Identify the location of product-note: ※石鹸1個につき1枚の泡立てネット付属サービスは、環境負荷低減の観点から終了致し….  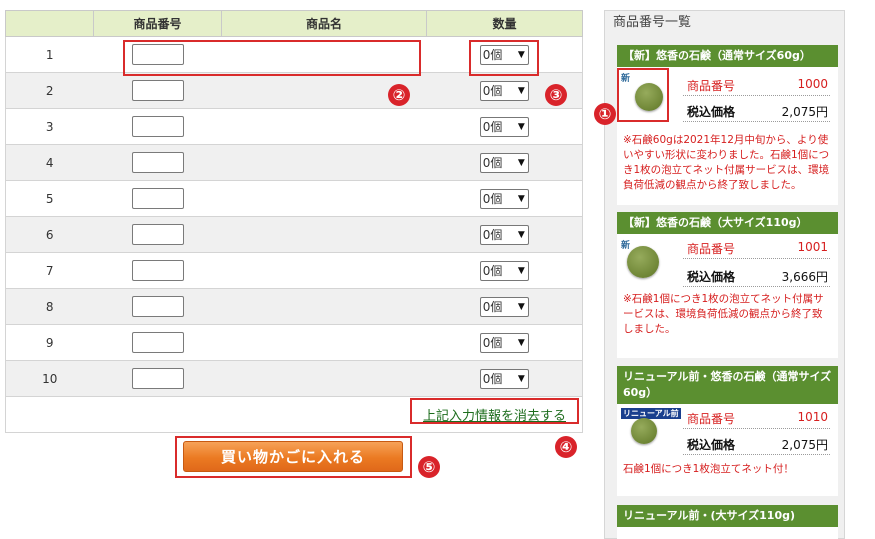
(723, 314).